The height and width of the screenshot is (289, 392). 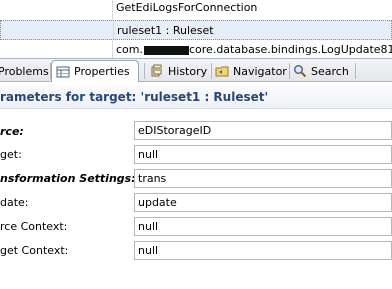 I want to click on list-item-suffix: core.database.bindings.LogUpdate810D, so click(x=290, y=49).